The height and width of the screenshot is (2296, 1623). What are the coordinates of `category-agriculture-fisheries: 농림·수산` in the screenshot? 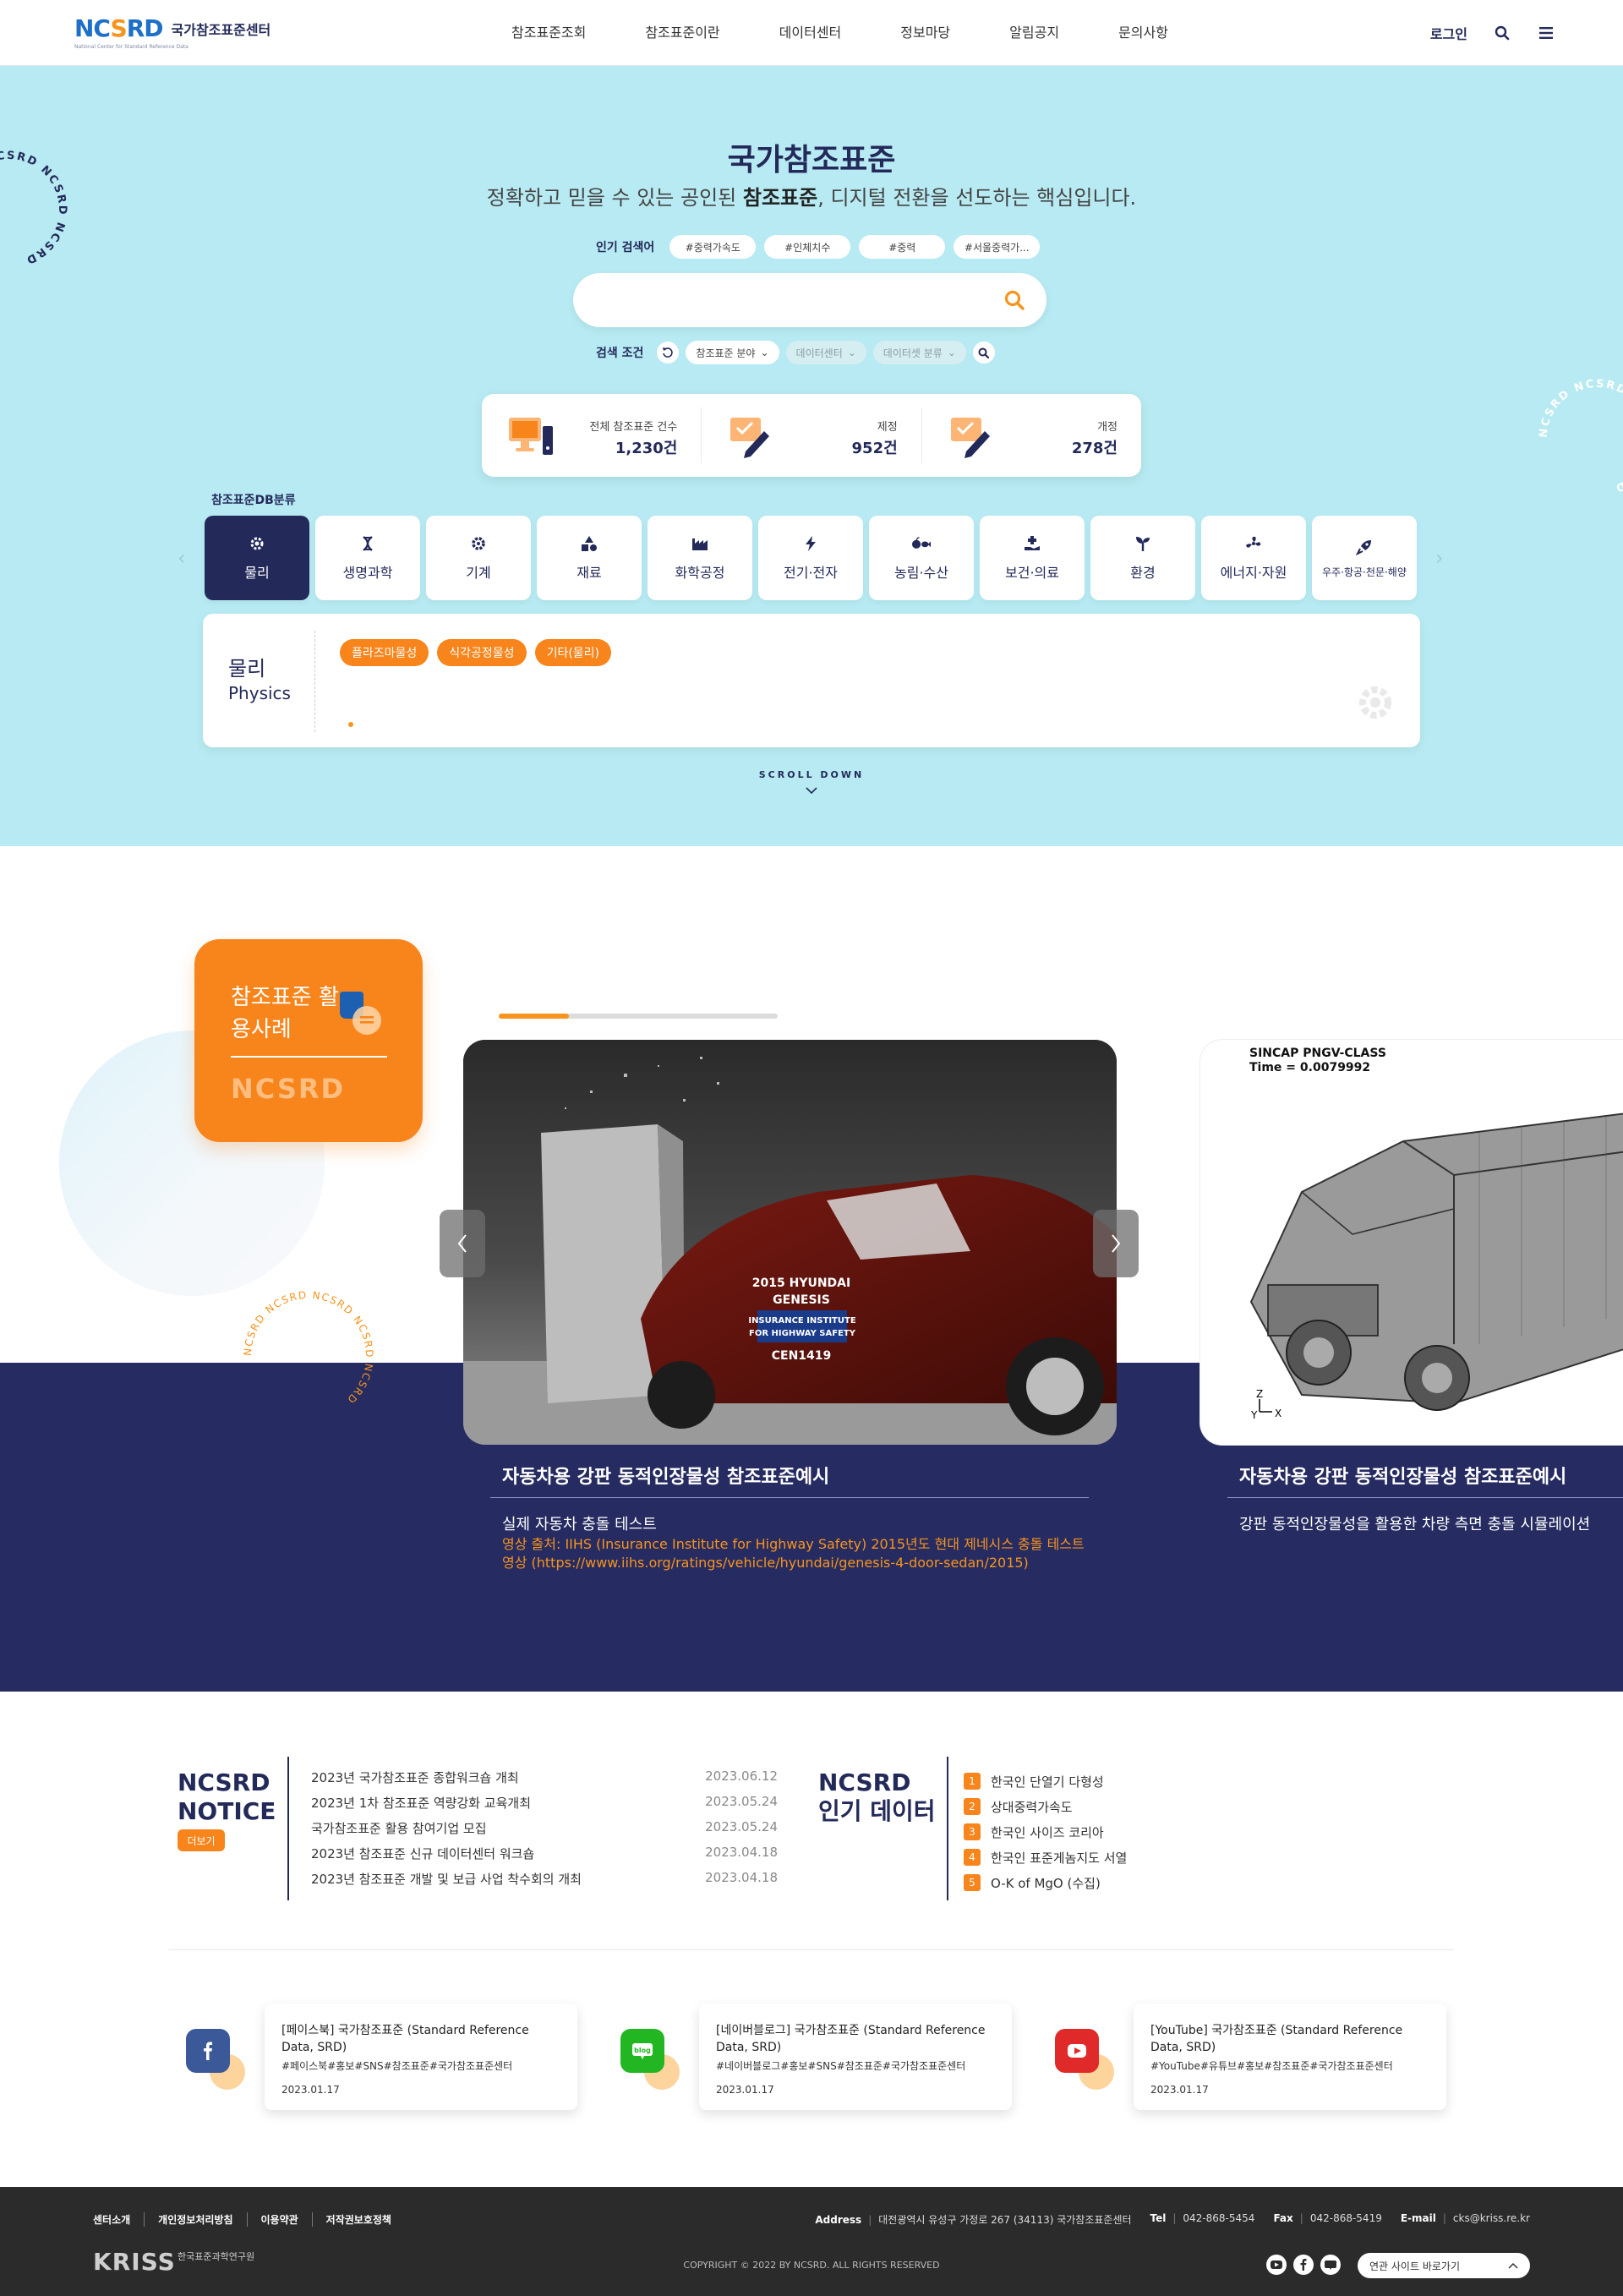 It's located at (922, 558).